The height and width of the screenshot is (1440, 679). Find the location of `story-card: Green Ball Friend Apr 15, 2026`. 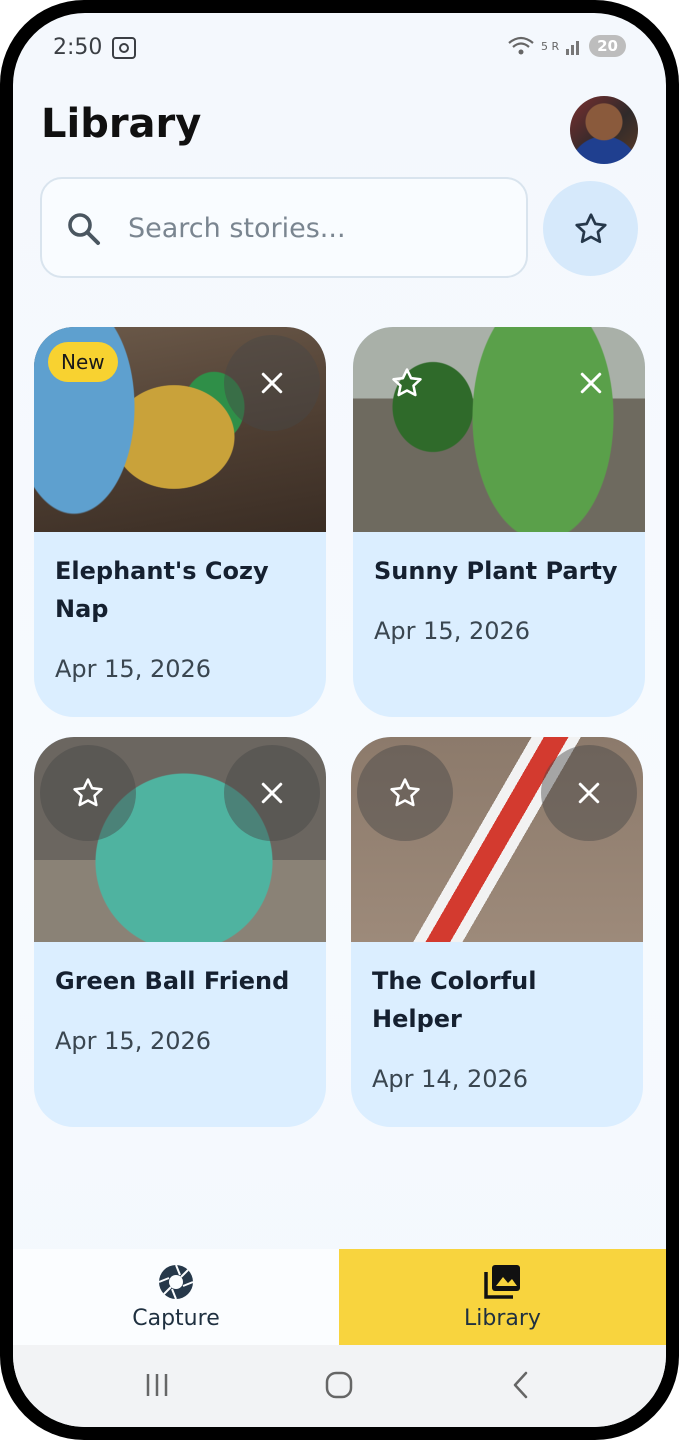

story-card: Green Ball Friend Apr 15, 2026 is located at coordinates (180, 932).